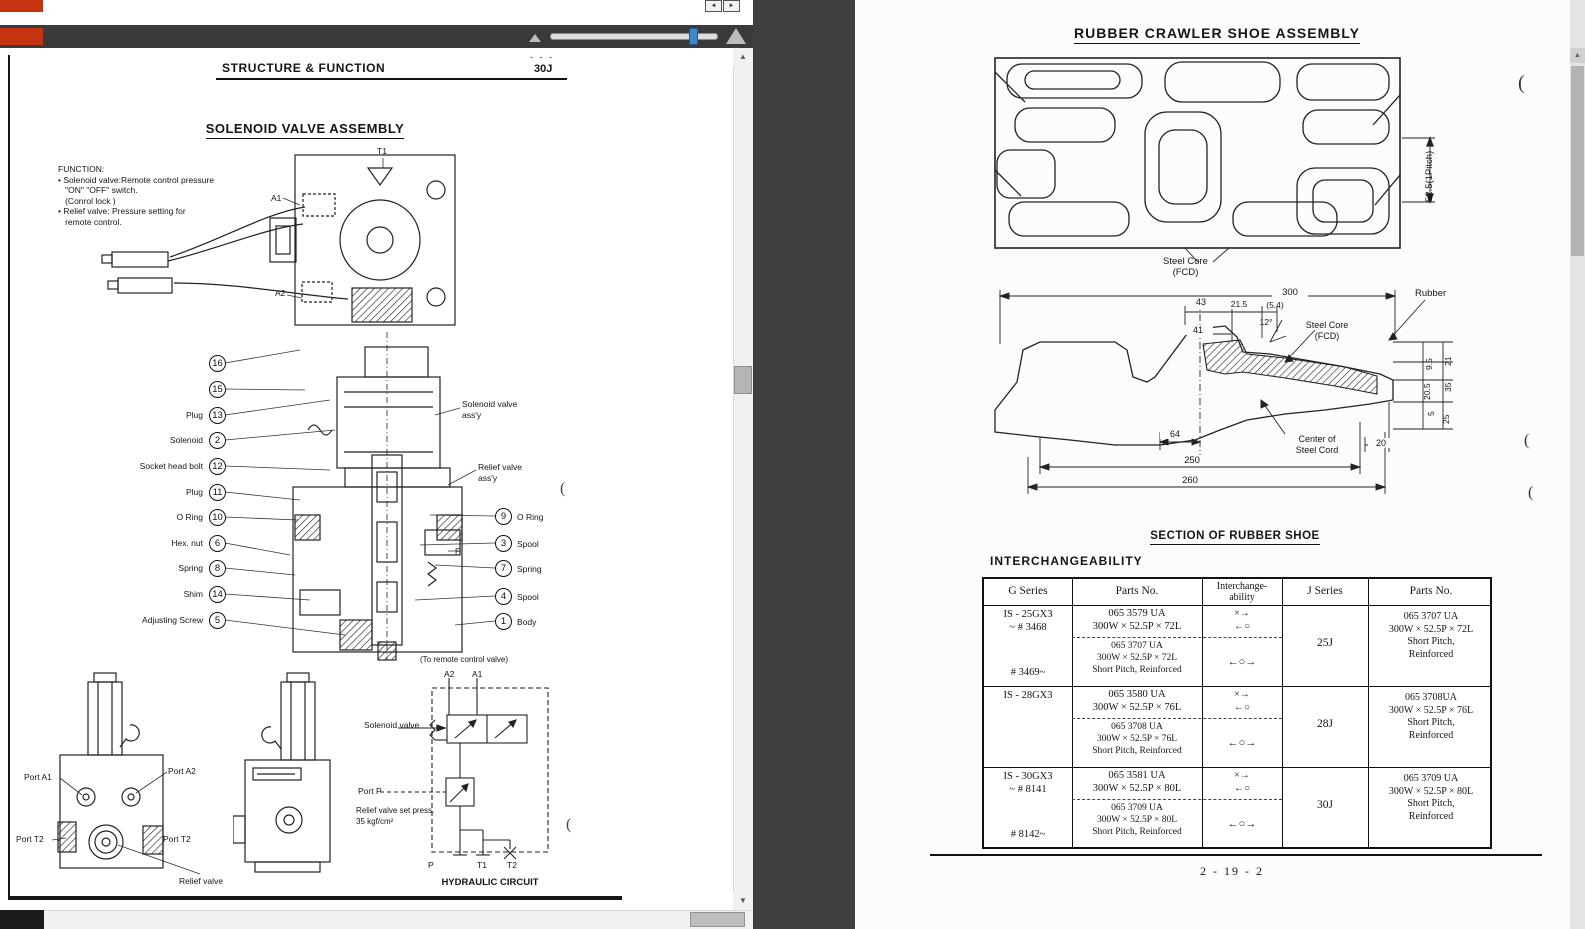 This screenshot has width=1585, height=929. Describe the element at coordinates (743, 479) in the screenshot. I see `vertical-scrollbar-track` at that location.